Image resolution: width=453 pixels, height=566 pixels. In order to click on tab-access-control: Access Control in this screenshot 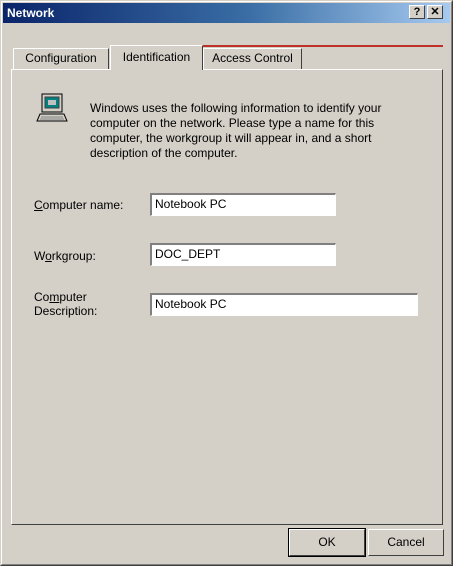, I will do `click(252, 58)`.